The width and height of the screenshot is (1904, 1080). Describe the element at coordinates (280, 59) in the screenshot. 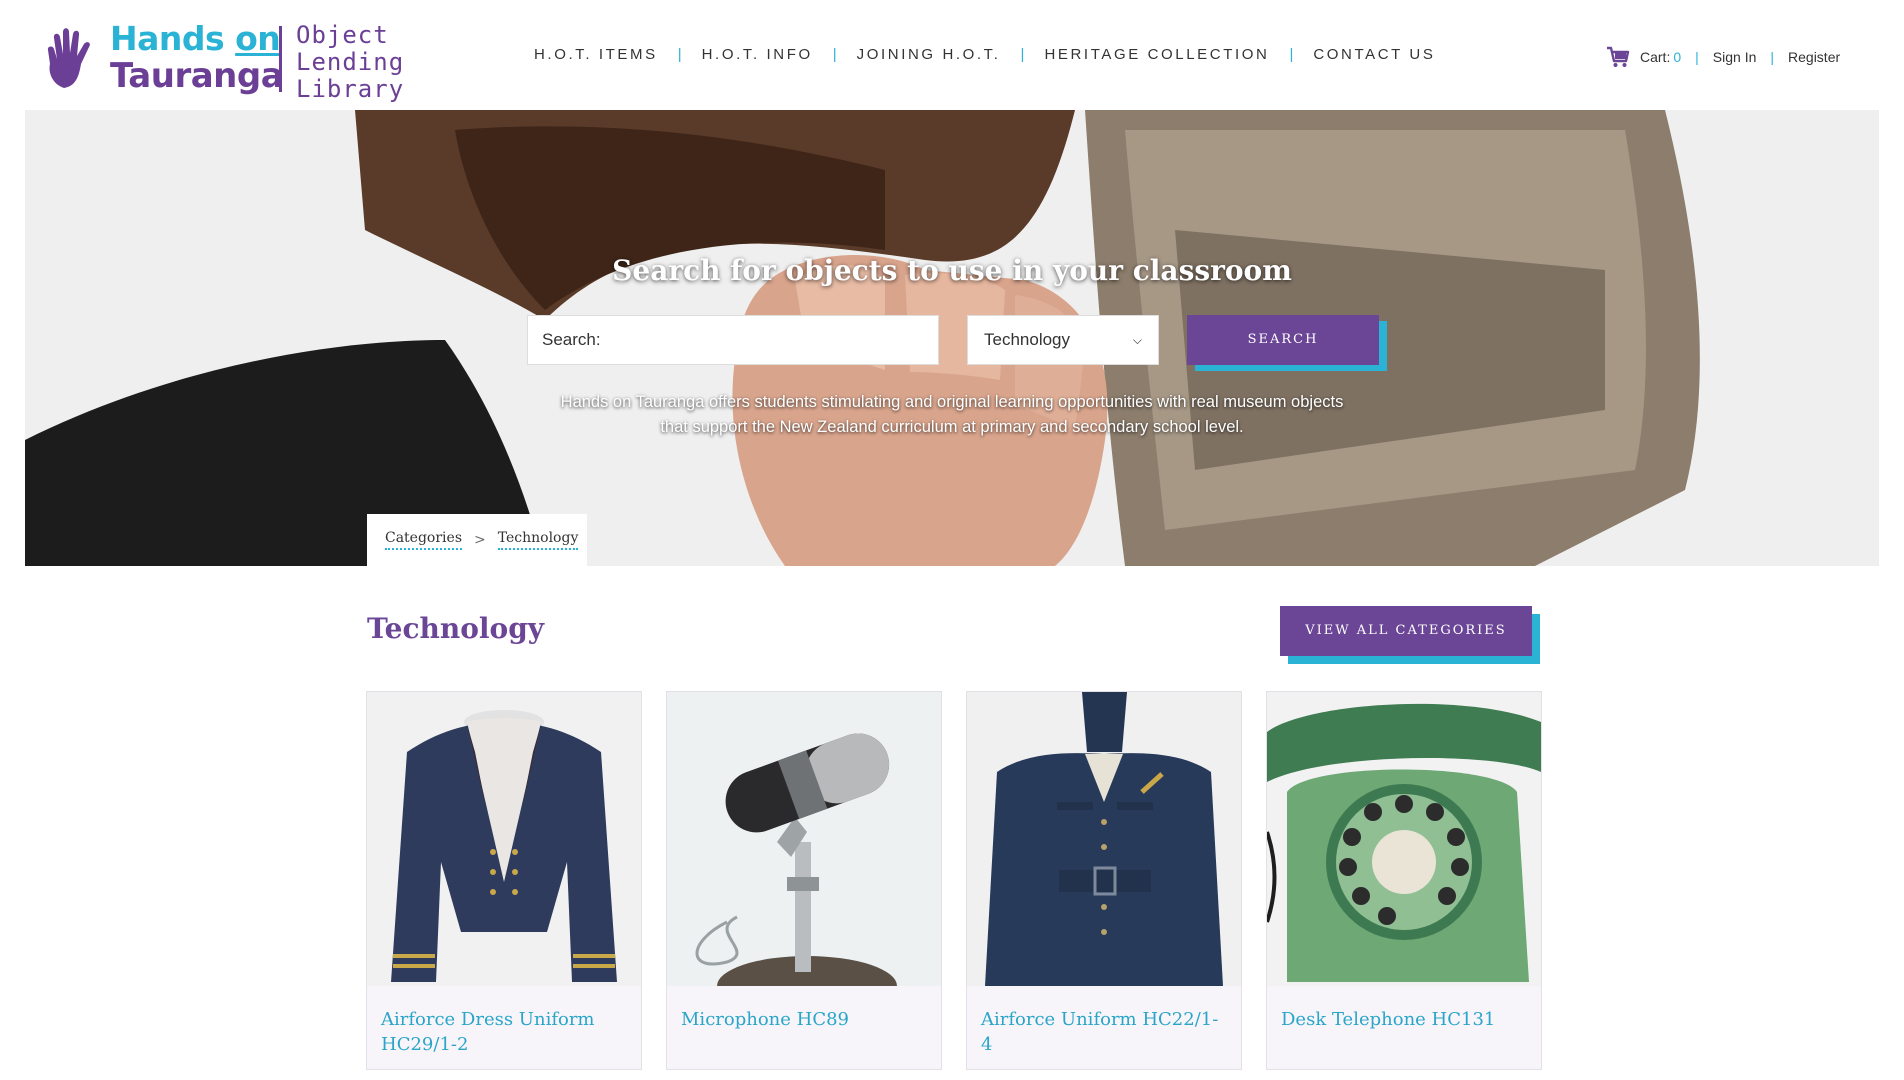

I see `logo-divider` at that location.